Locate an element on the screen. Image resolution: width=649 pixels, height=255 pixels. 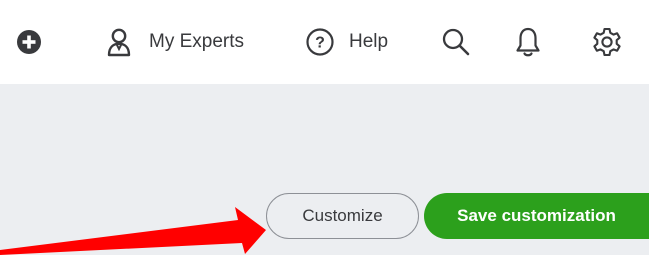
gear-icon is located at coordinates (607, 42).